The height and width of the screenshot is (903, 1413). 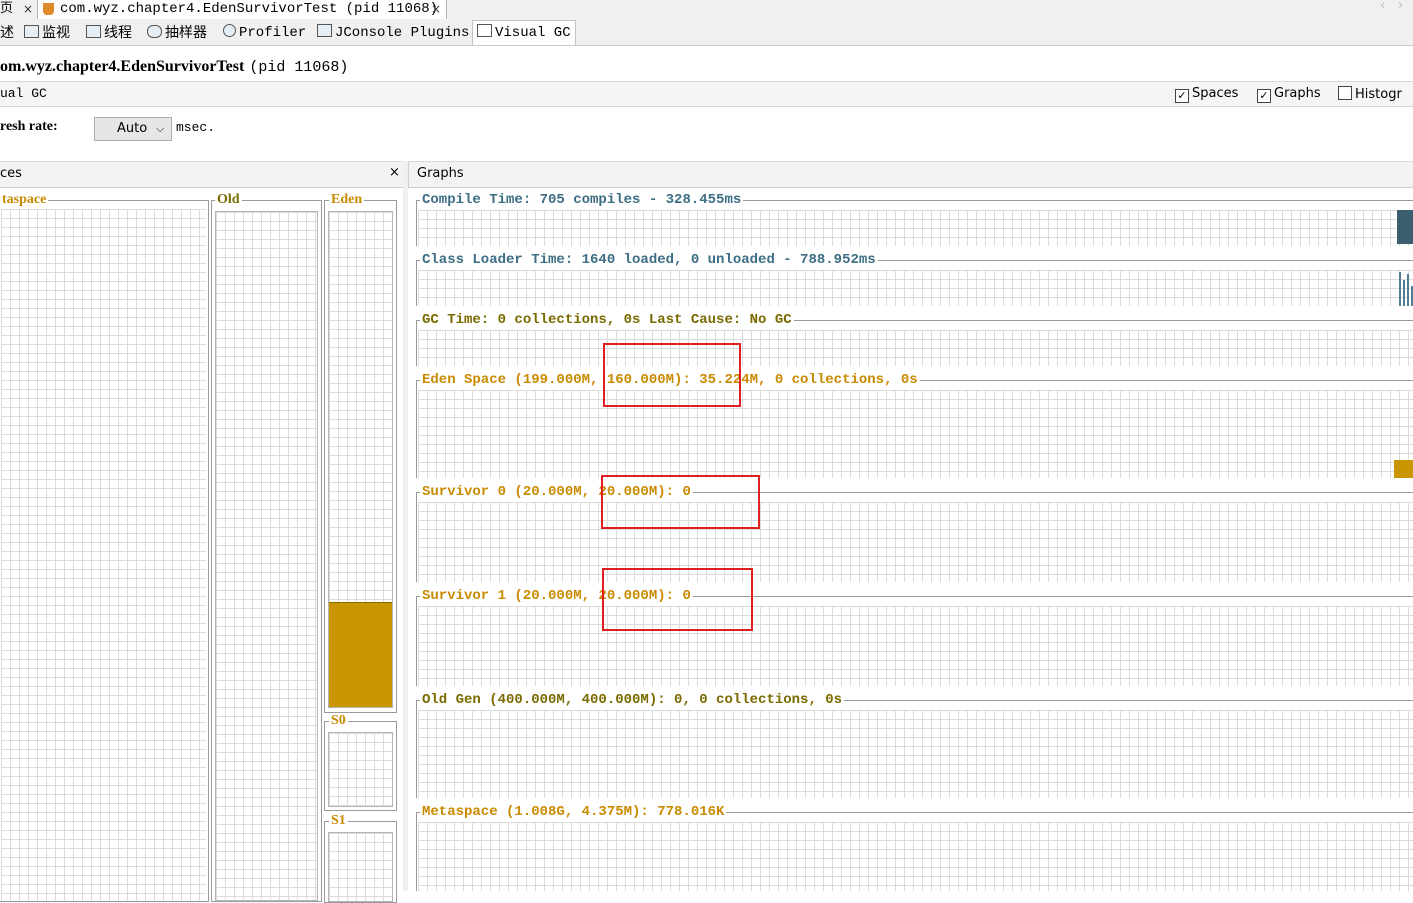 I want to click on tab-monitor: 监视, so click(x=47, y=33).